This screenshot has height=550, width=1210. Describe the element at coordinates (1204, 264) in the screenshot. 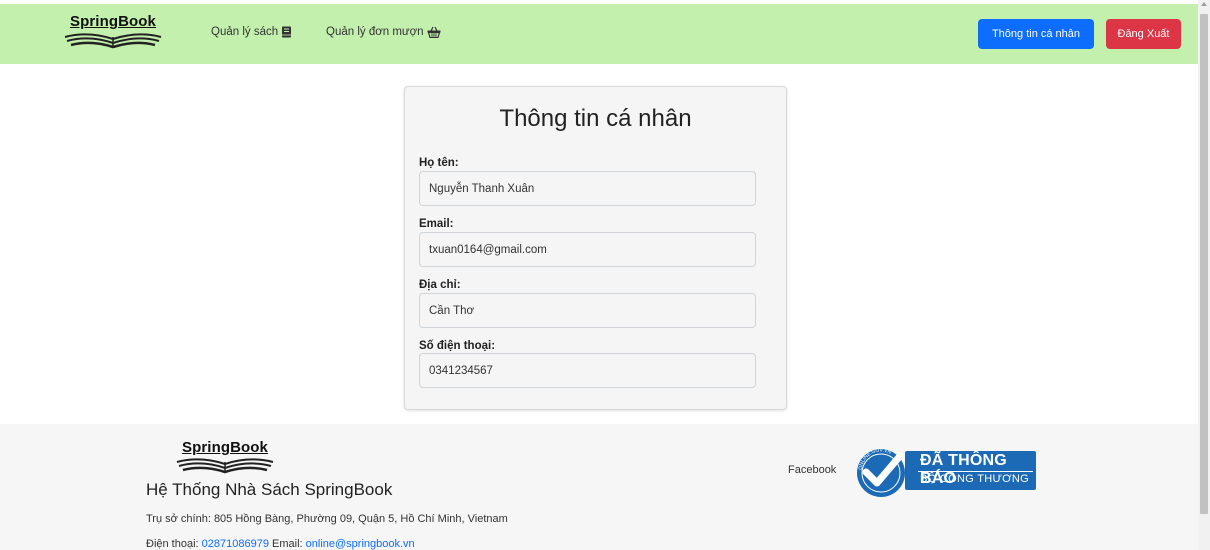

I see `scrollbar-thumb` at that location.